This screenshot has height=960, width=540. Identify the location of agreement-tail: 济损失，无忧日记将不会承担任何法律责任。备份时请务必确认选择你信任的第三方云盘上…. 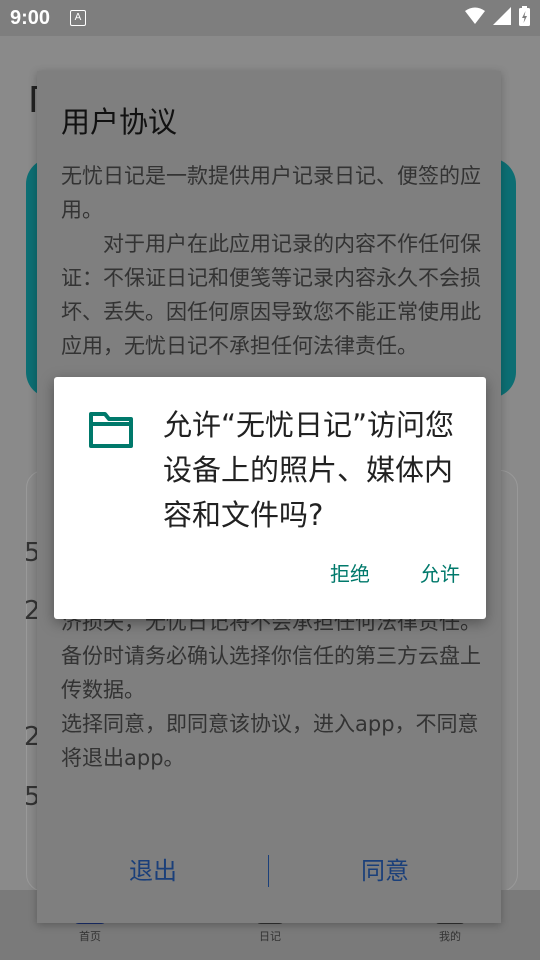
(271, 690).